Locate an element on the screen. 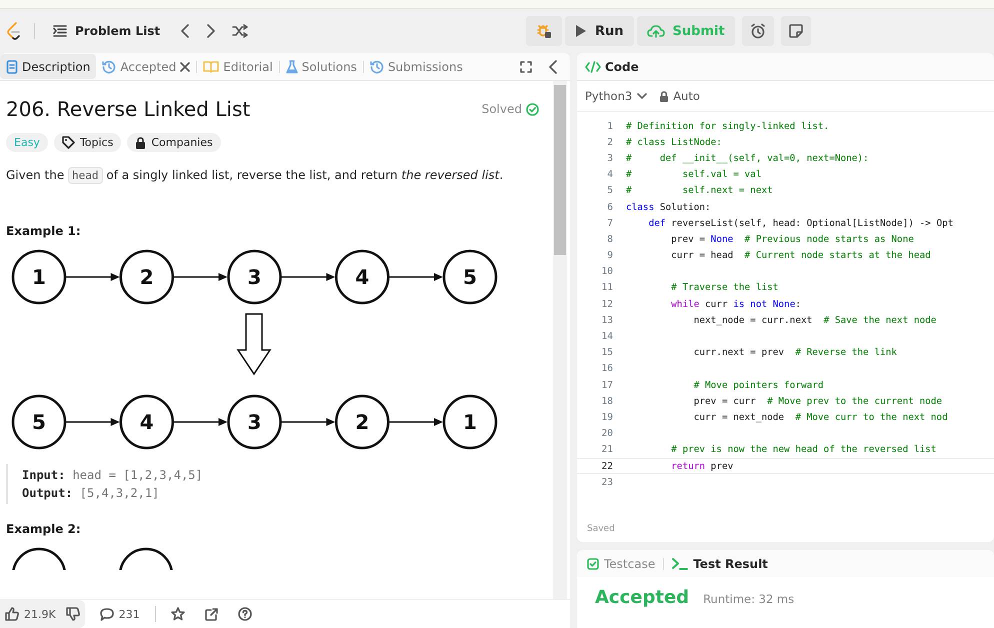 This screenshot has height=628, width=994. fullscreen-button is located at coordinates (526, 66).